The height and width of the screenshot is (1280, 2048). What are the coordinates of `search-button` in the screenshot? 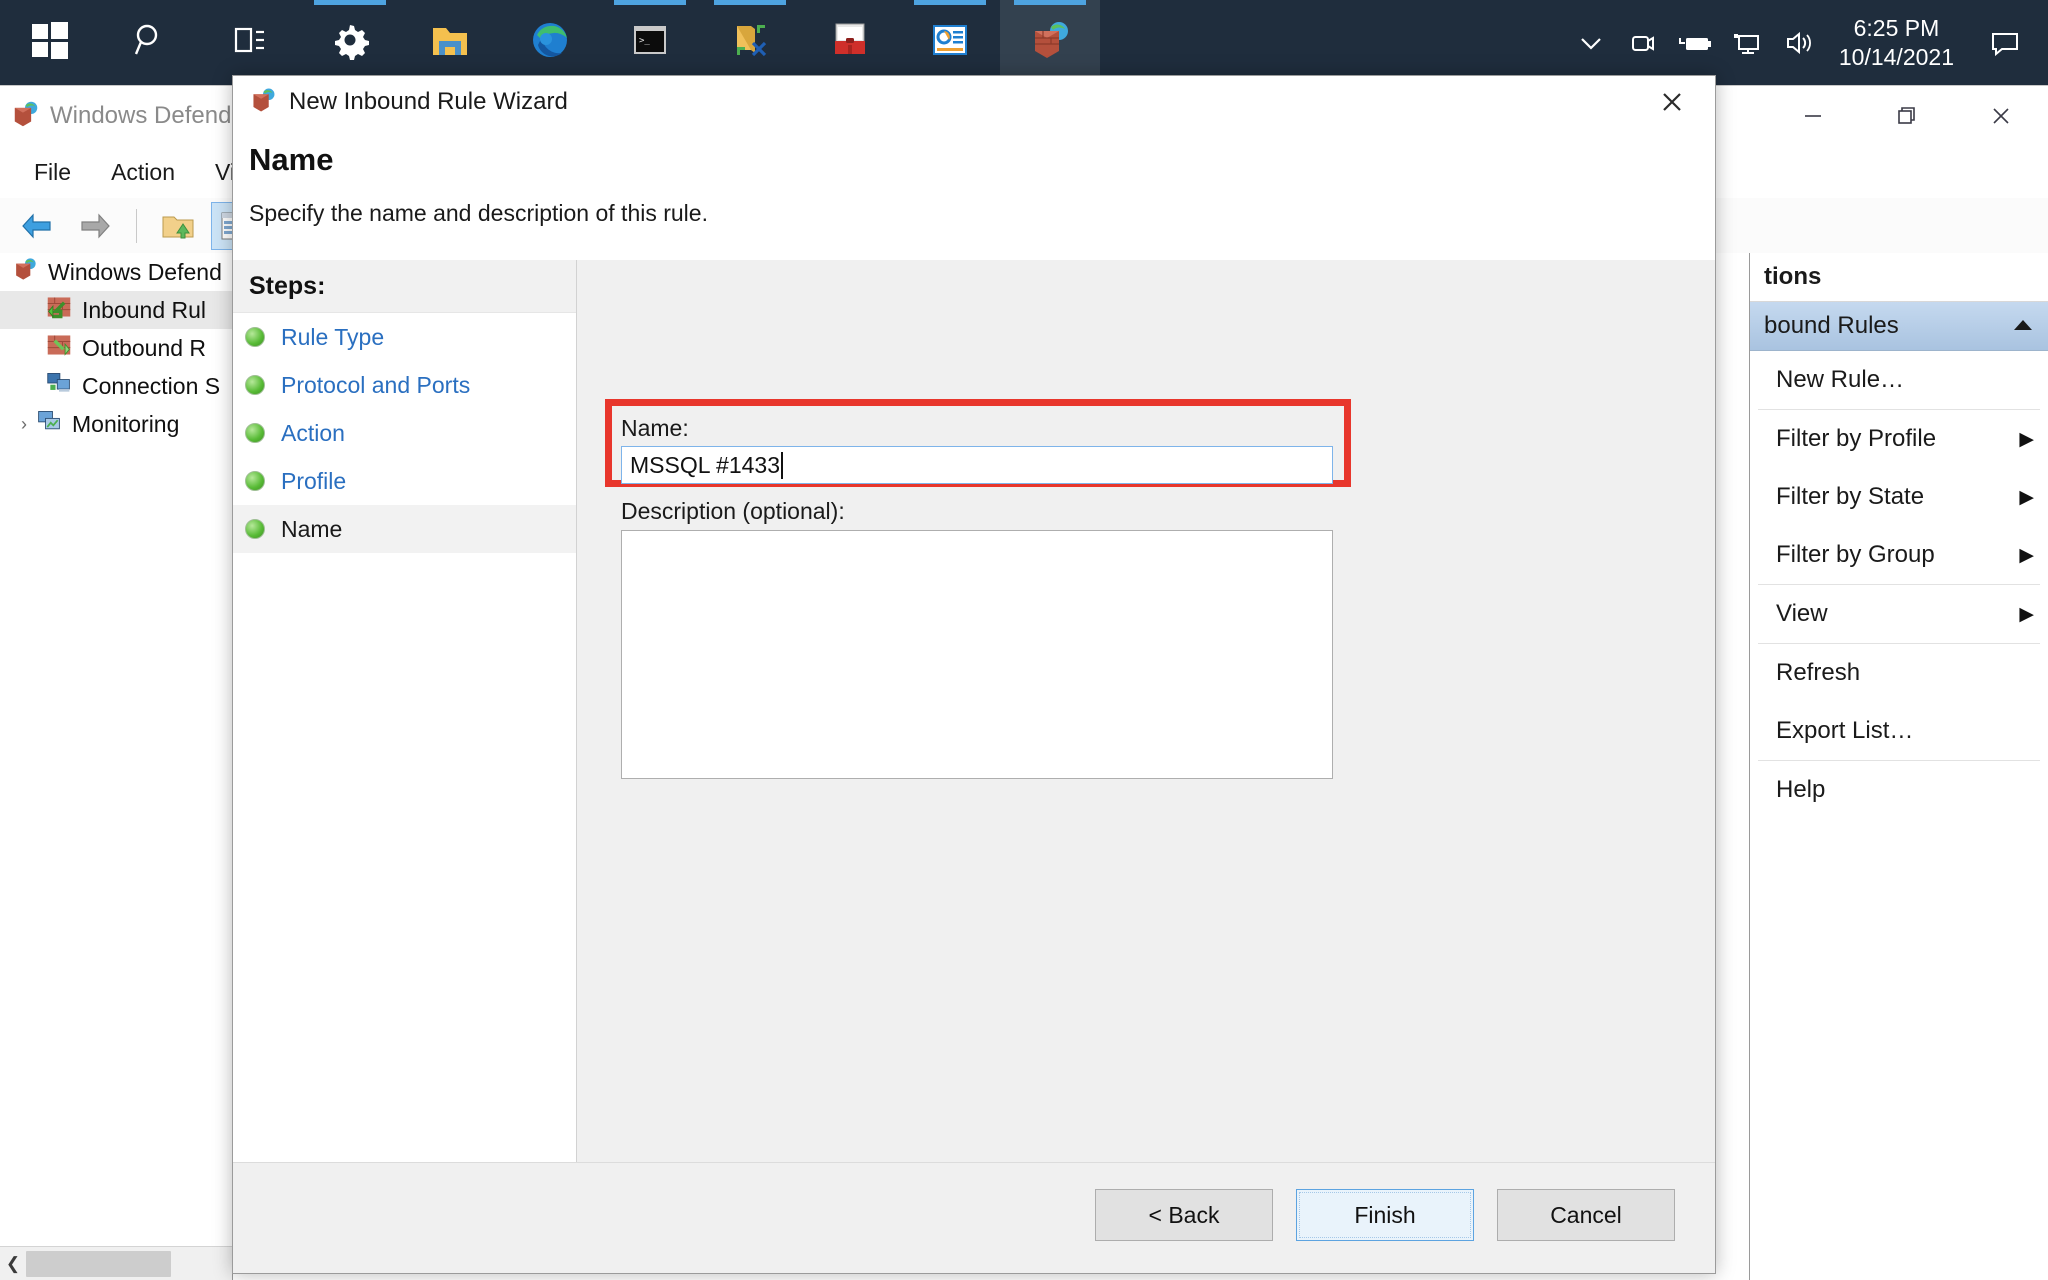 It's located at (150, 42).